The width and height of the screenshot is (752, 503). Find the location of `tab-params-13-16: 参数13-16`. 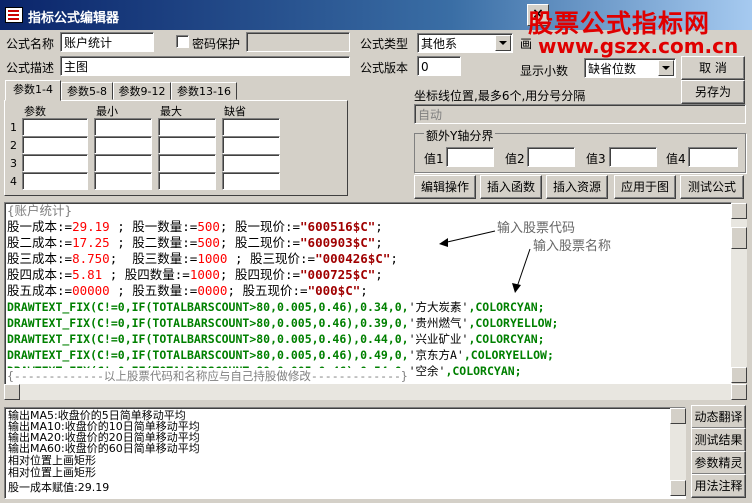

tab-params-13-16: 参数13-16 is located at coordinates (204, 91).